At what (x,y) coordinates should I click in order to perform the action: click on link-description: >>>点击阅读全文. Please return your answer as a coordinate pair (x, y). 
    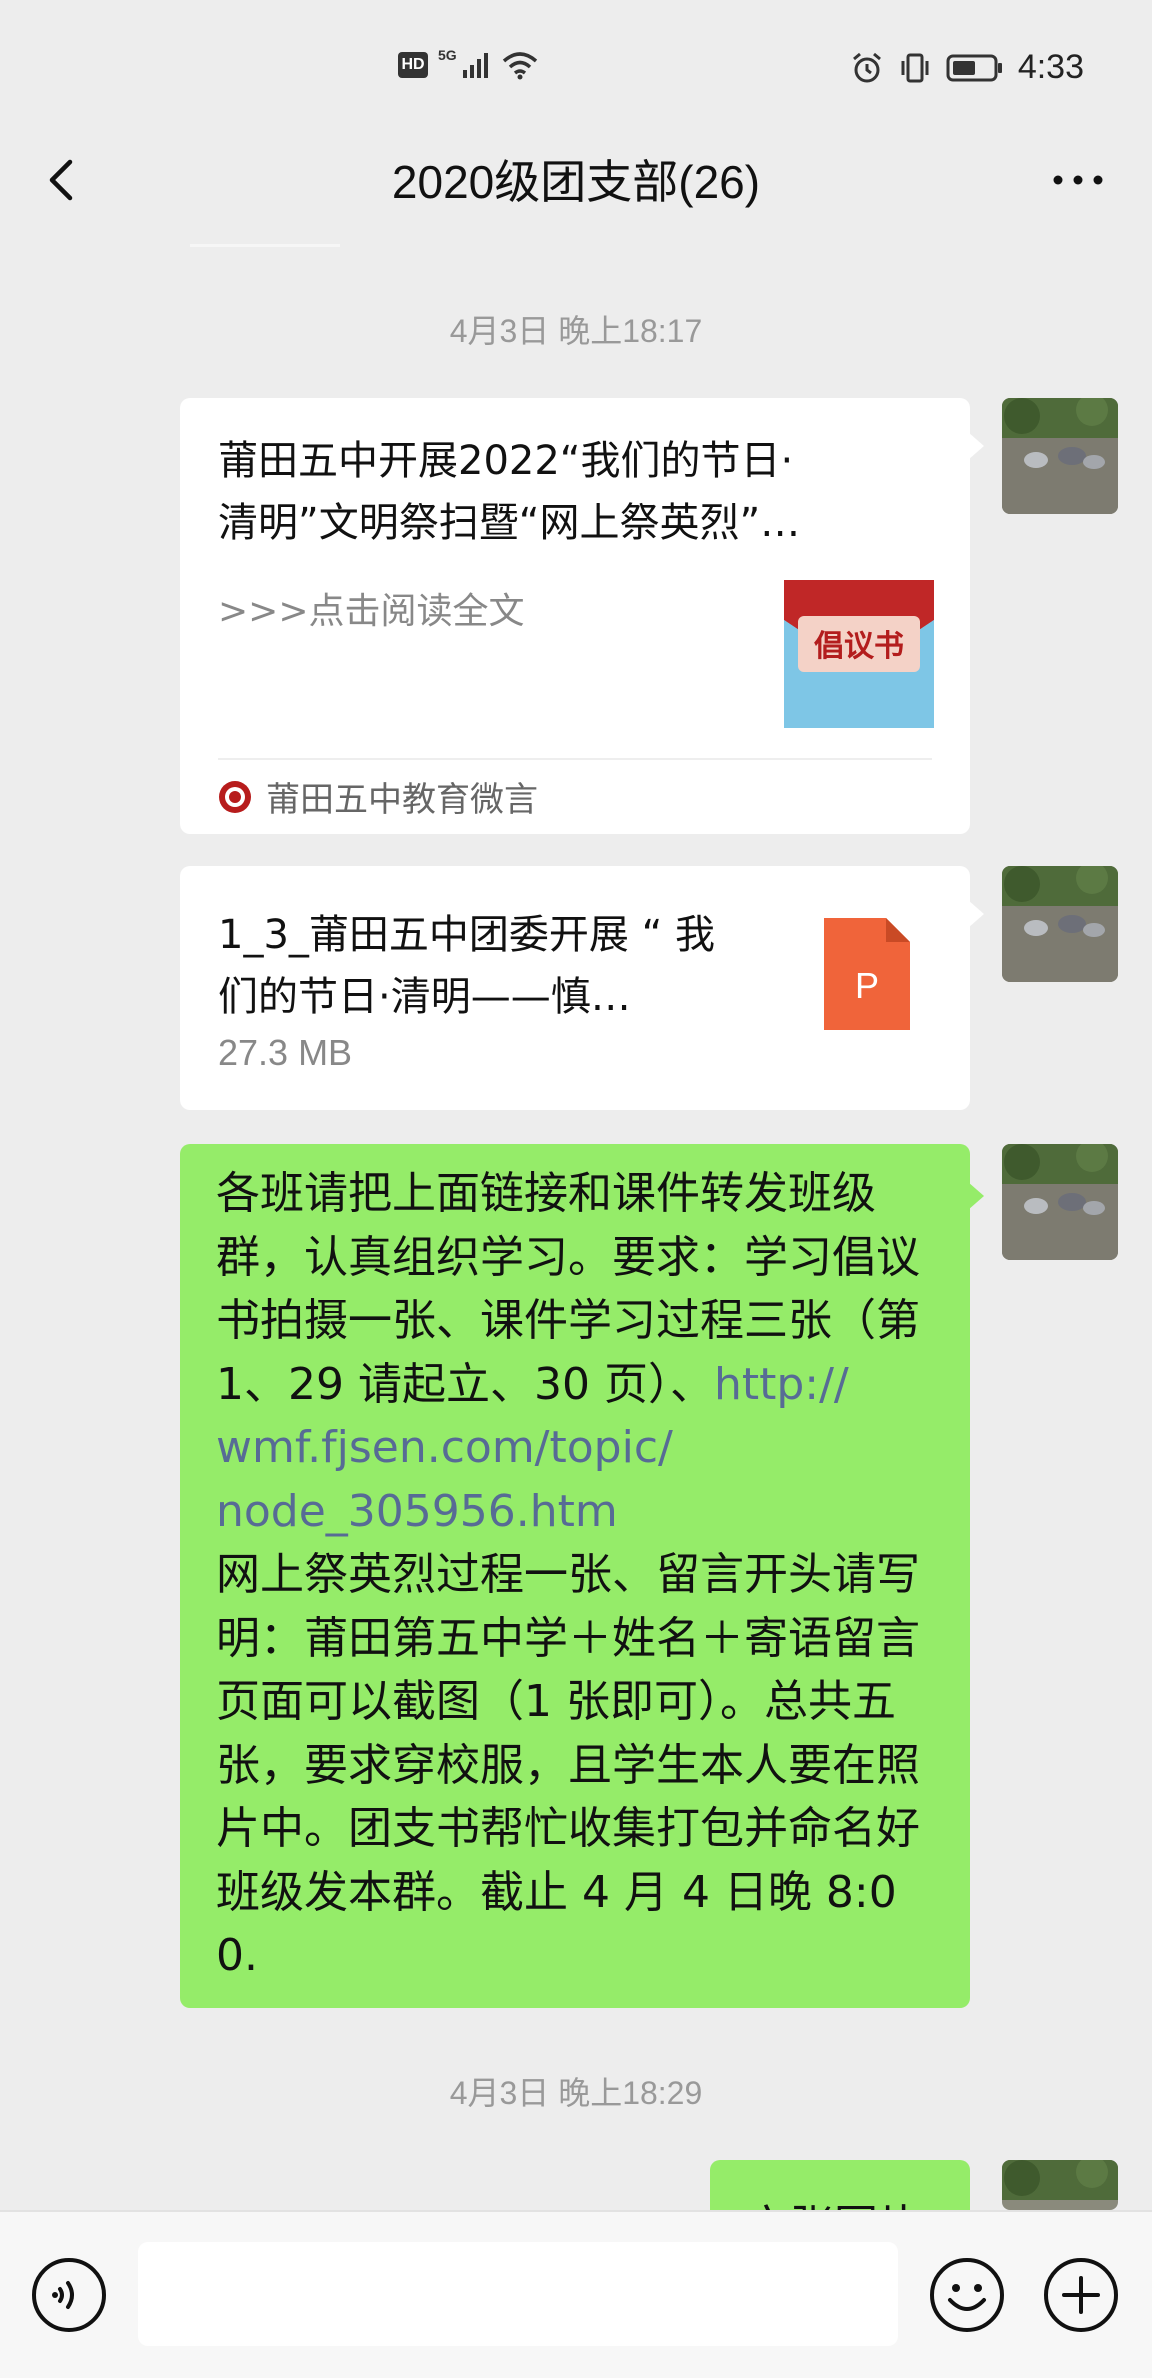
    Looking at the image, I should click on (371, 611).